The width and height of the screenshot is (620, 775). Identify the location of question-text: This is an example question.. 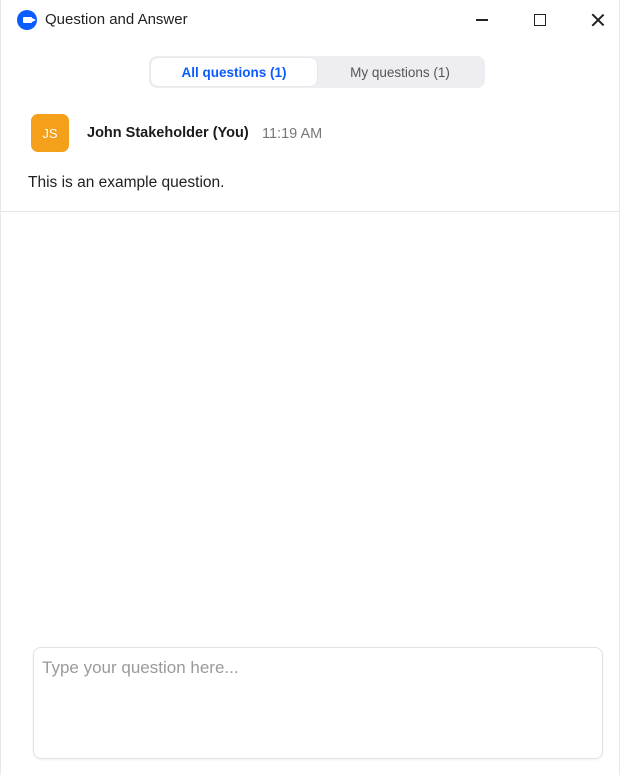
(126, 182).